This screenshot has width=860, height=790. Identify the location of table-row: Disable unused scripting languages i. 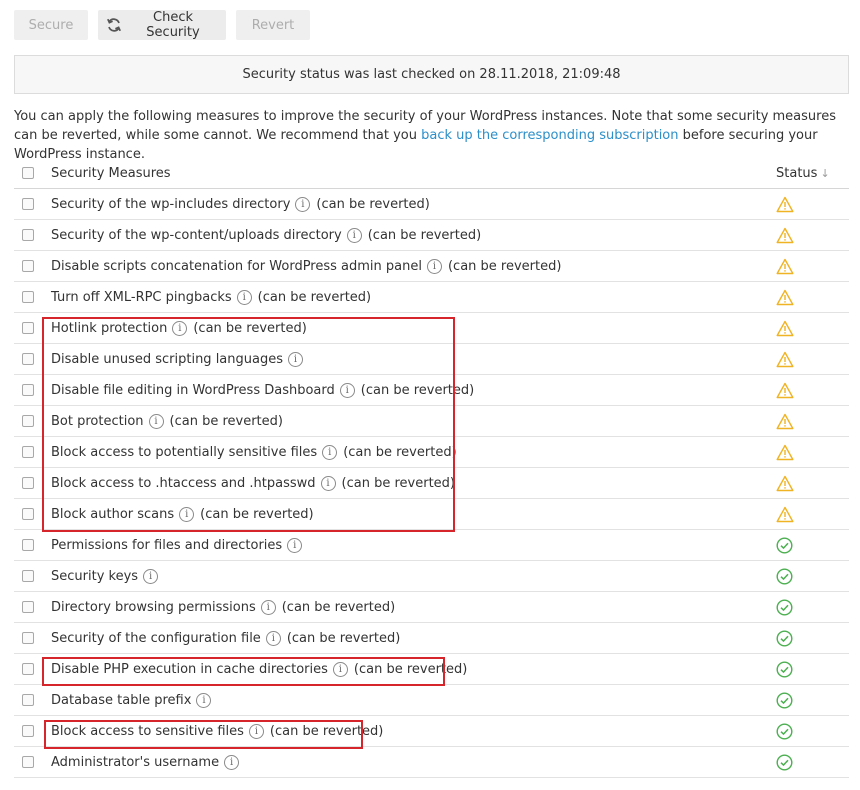
(431, 359).